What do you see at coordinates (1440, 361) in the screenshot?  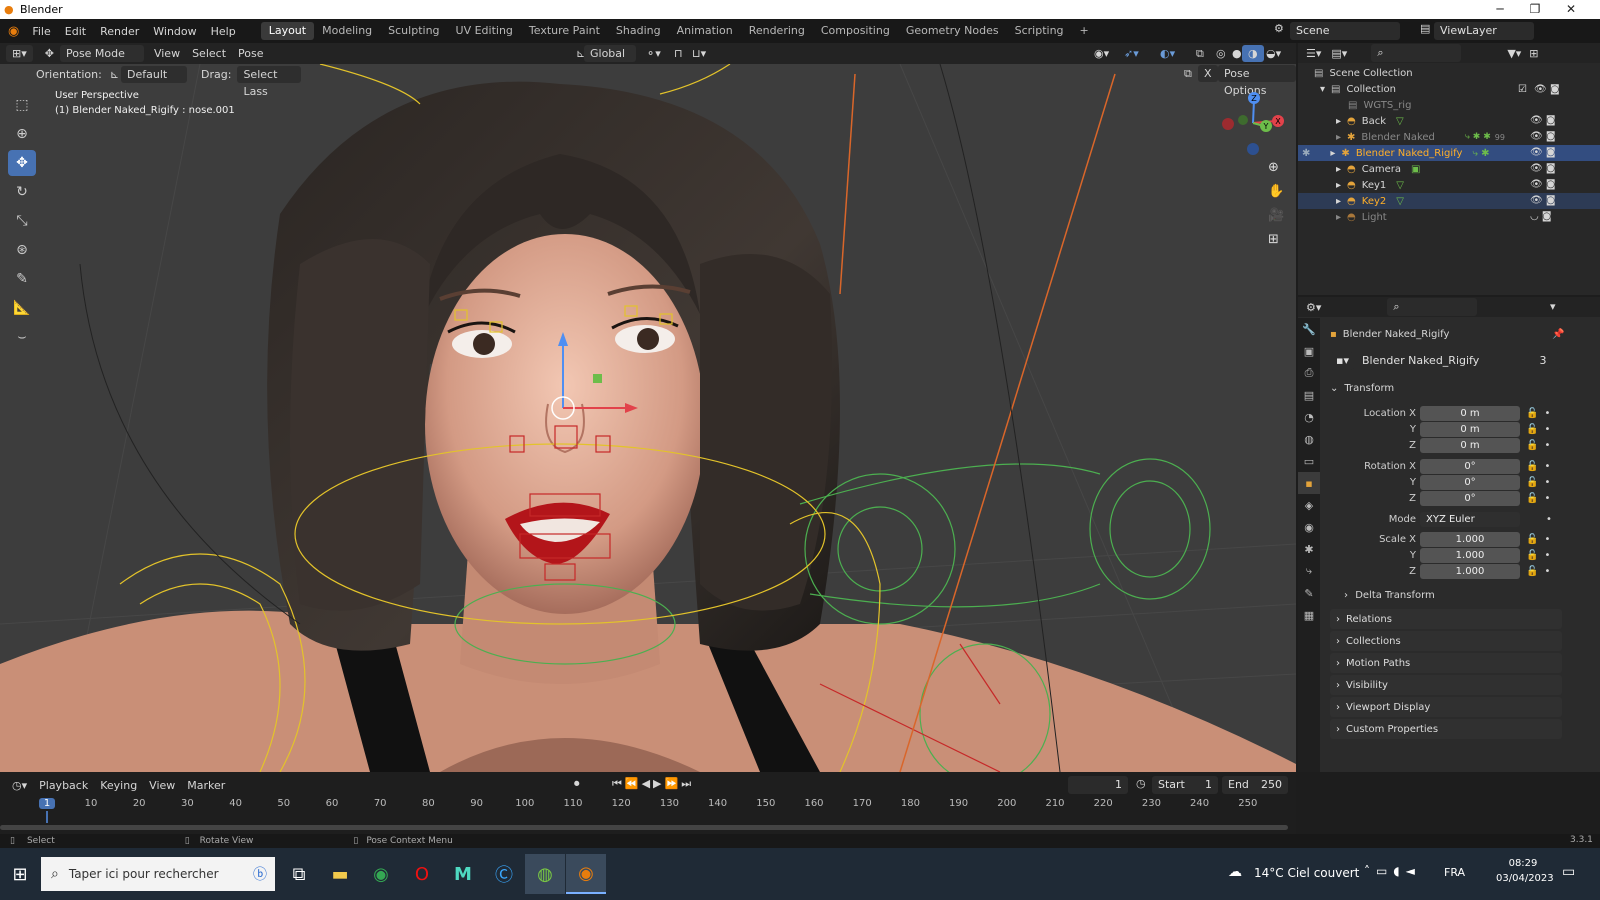 I see `data-block-name: Blender Naked_Rigify` at bounding box center [1440, 361].